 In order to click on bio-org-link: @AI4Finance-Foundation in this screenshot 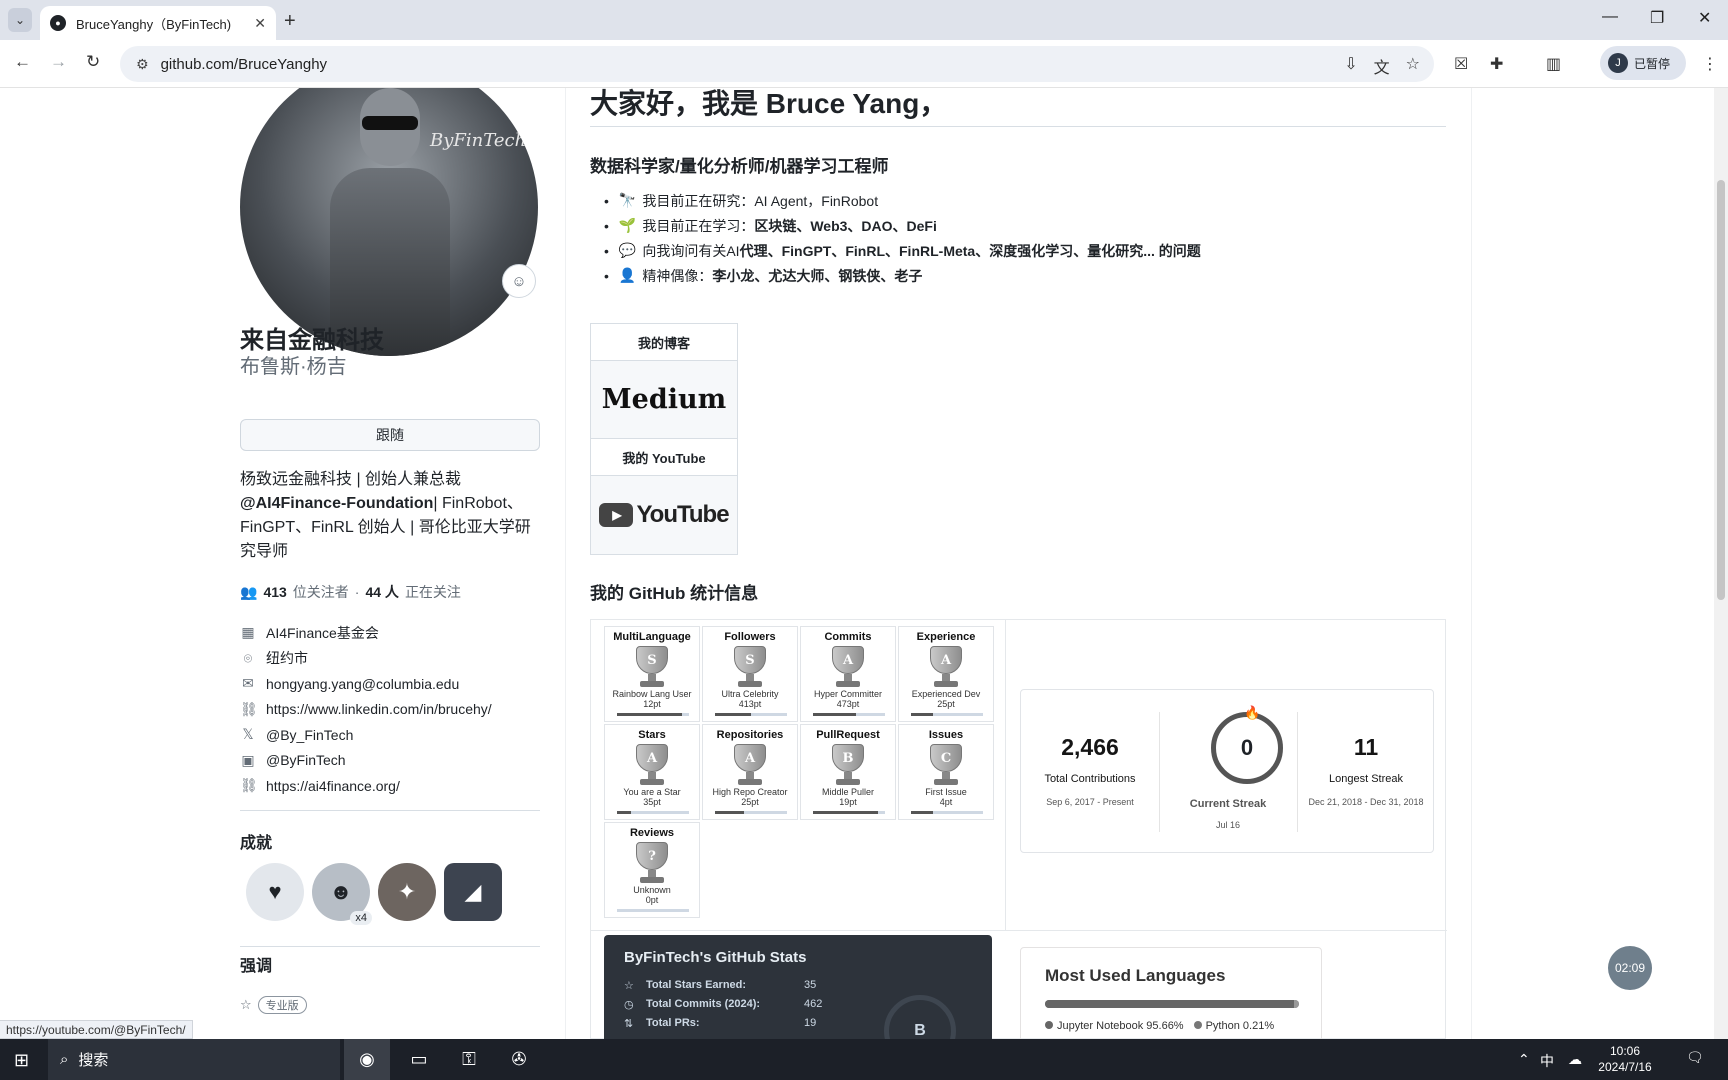, I will do `click(336, 503)`.